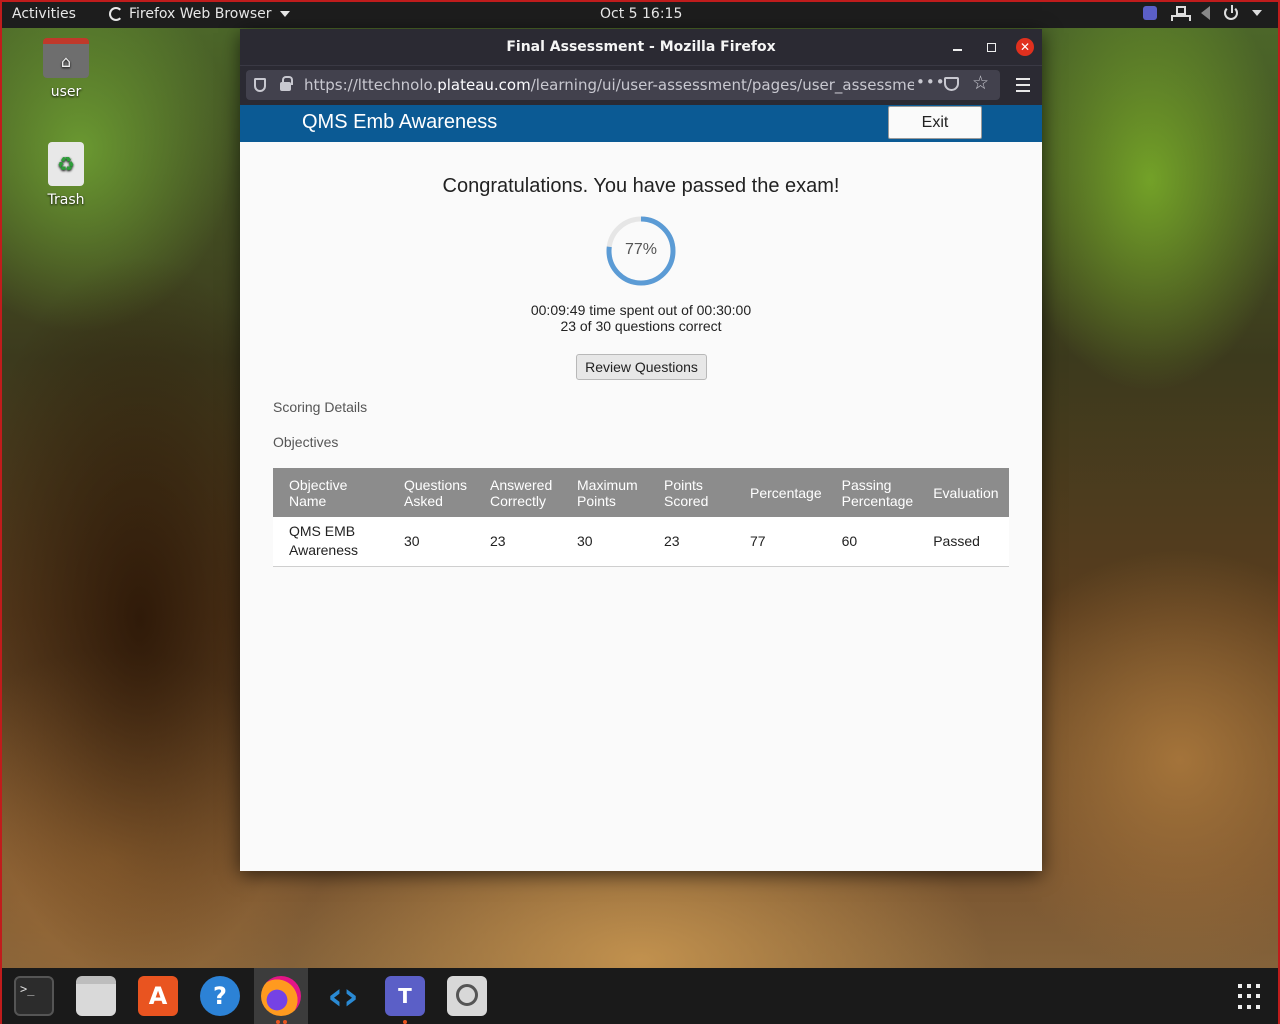 This screenshot has height=1024, width=1280. I want to click on firefox-icon, so click(281, 996).